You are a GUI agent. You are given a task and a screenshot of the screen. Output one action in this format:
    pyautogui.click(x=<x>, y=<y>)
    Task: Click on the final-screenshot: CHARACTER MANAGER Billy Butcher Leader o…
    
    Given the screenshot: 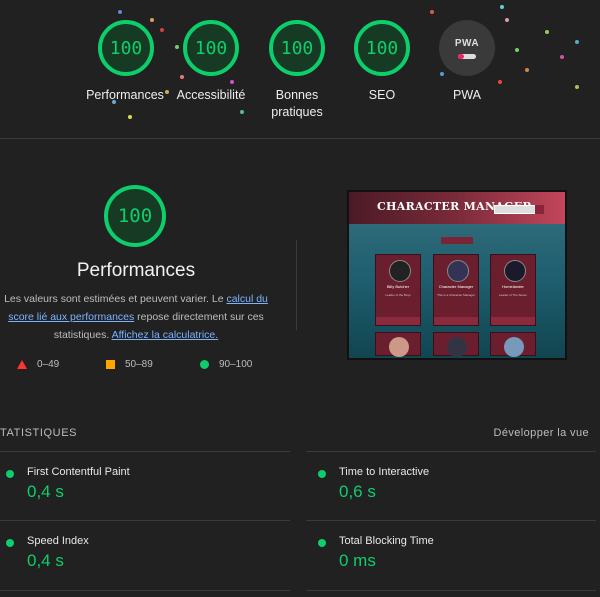 What is the action you would take?
    pyautogui.click(x=457, y=275)
    